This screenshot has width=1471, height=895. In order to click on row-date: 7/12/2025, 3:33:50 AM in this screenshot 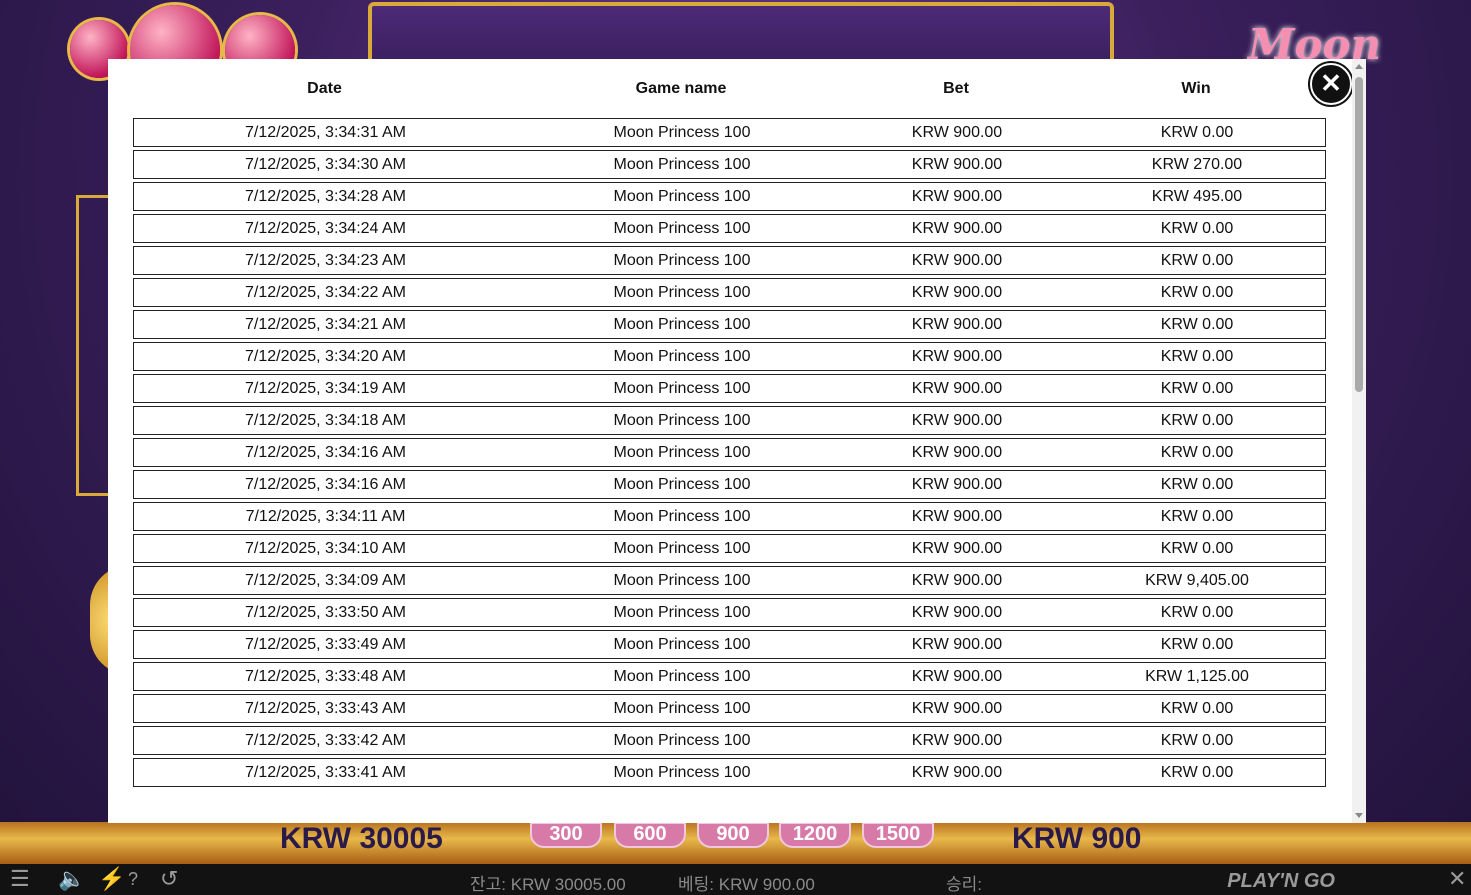, I will do `click(325, 612)`.